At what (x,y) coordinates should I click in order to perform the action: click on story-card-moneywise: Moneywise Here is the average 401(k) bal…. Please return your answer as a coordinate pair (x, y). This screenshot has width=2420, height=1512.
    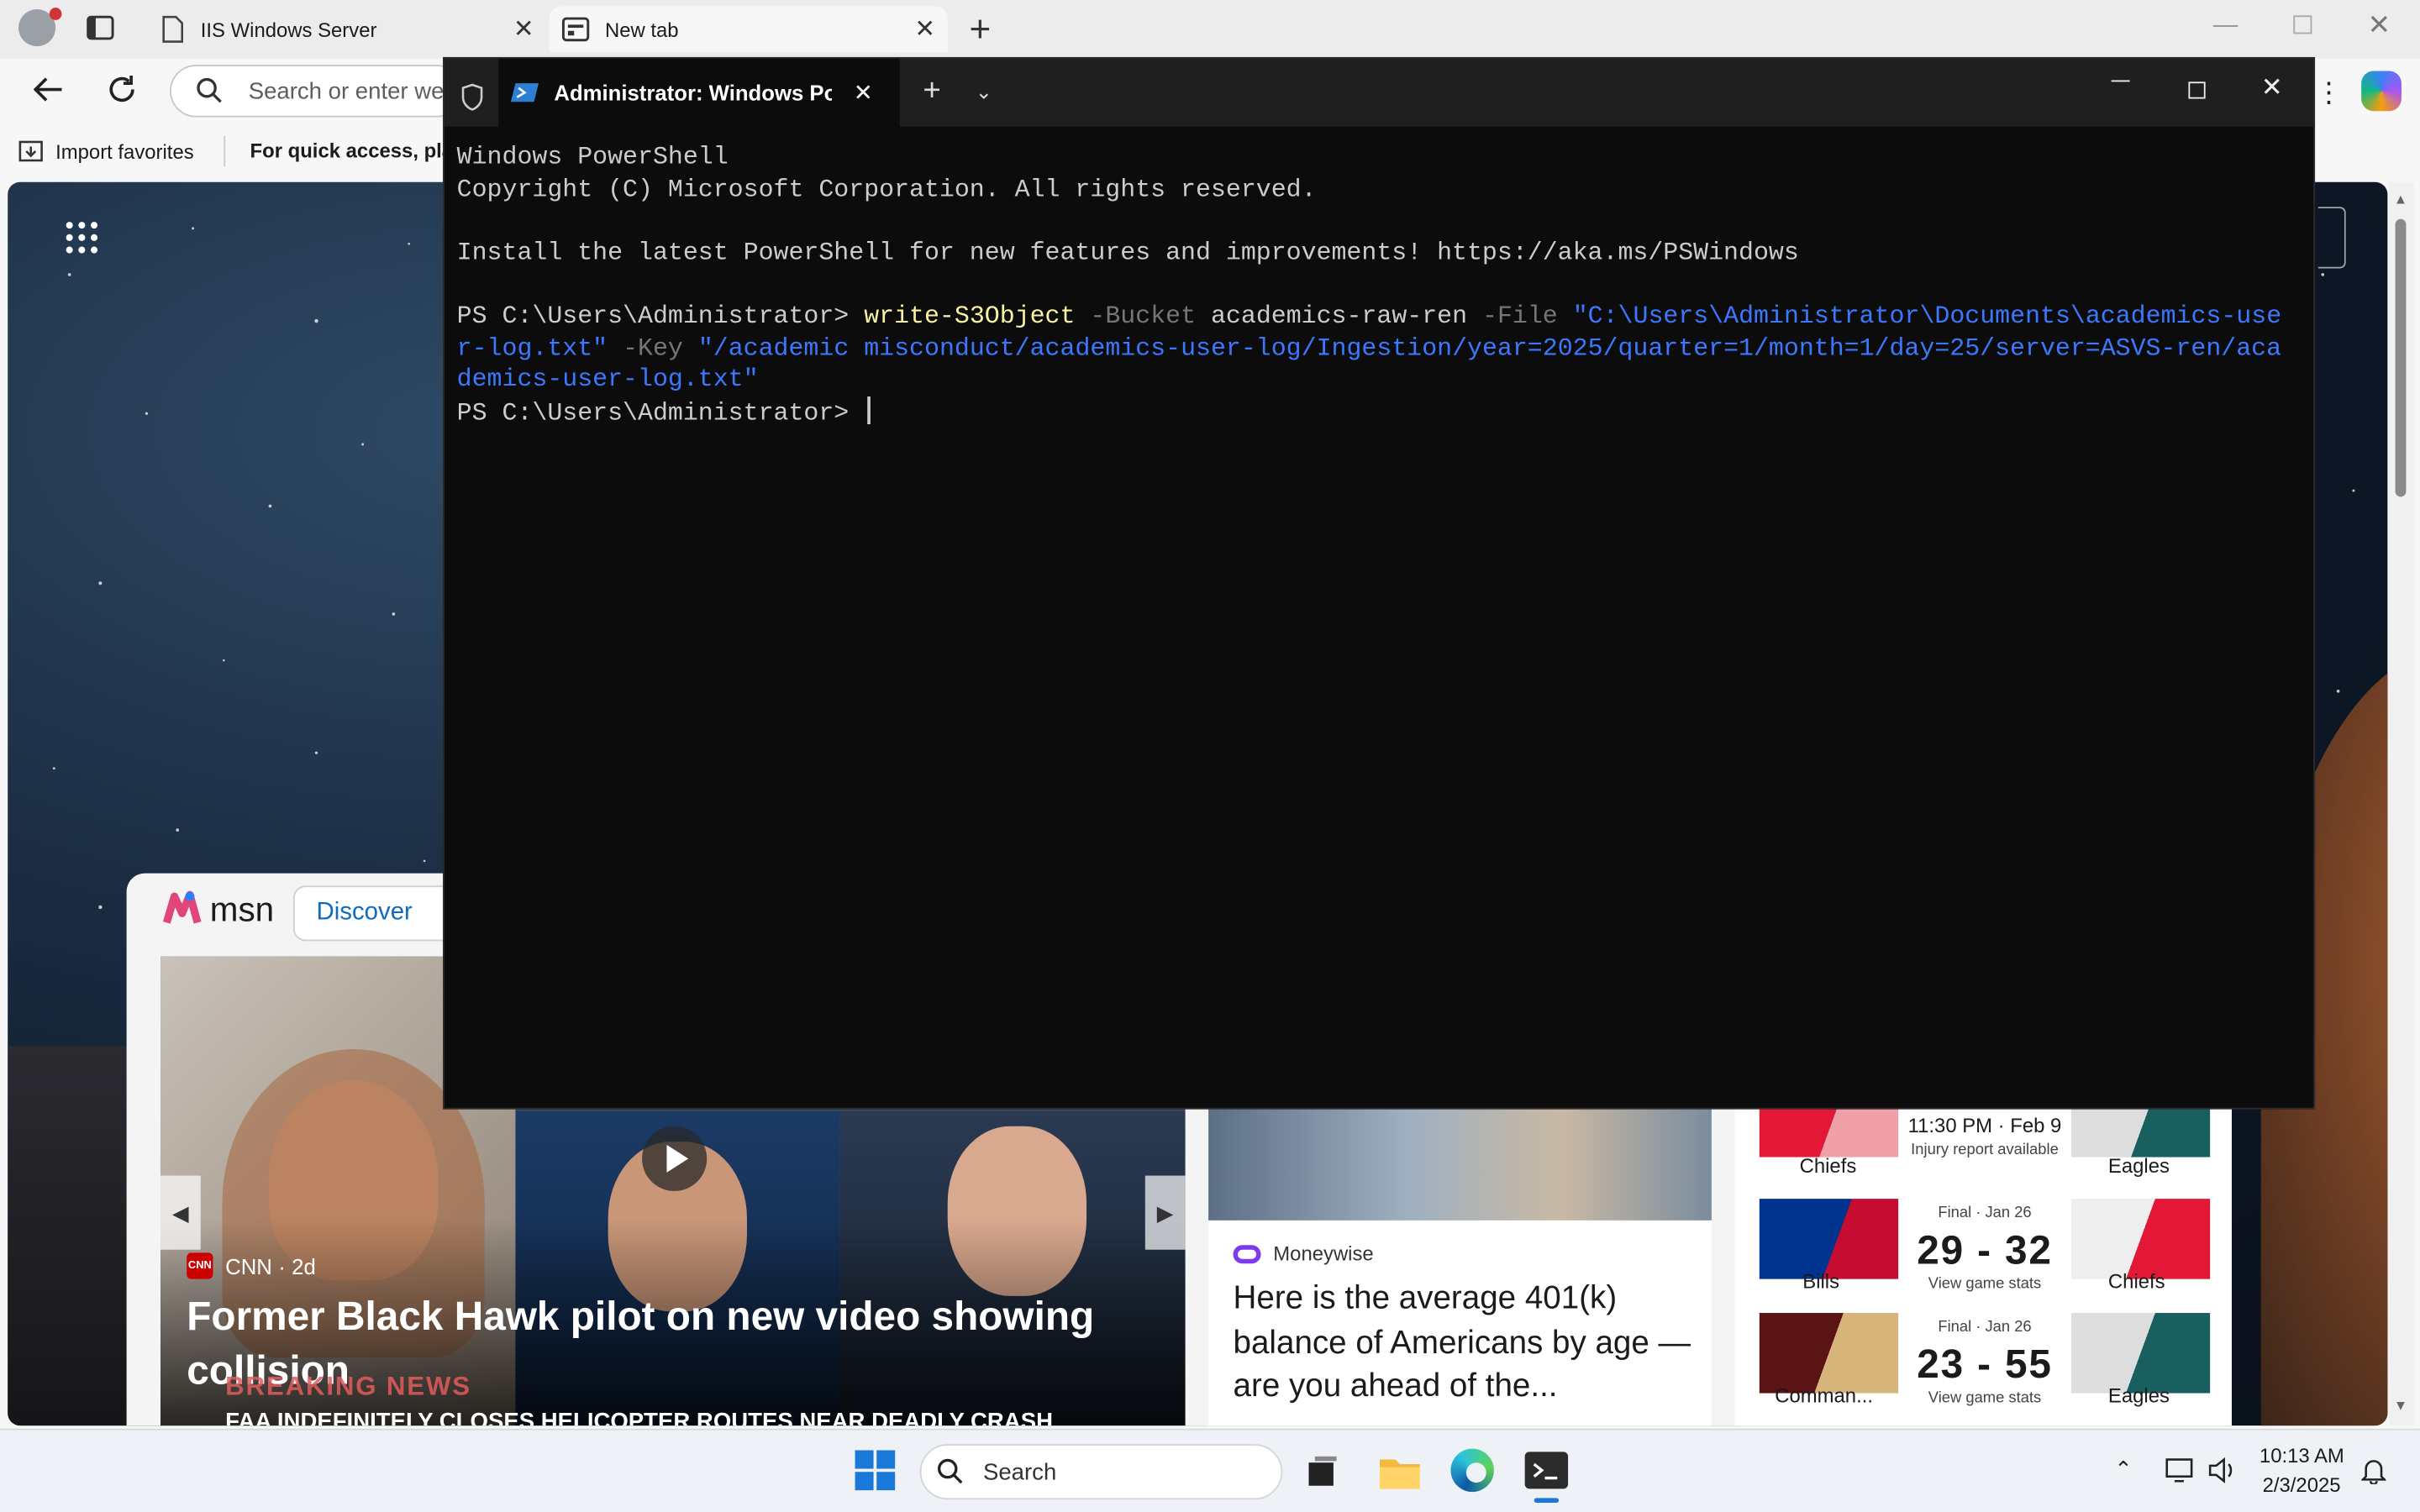
    Looking at the image, I should click on (1460, 1266).